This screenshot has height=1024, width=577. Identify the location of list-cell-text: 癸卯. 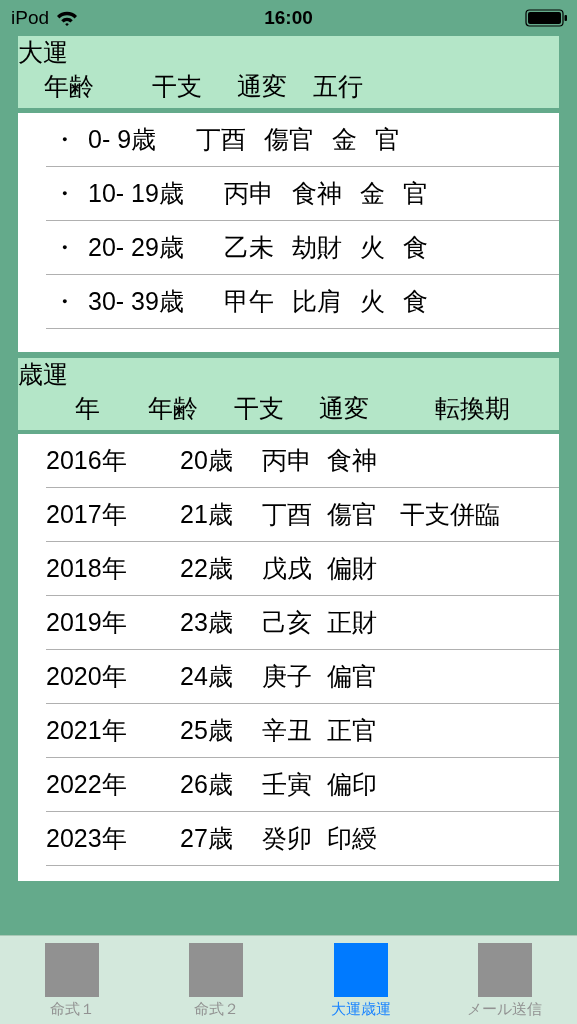
(287, 838).